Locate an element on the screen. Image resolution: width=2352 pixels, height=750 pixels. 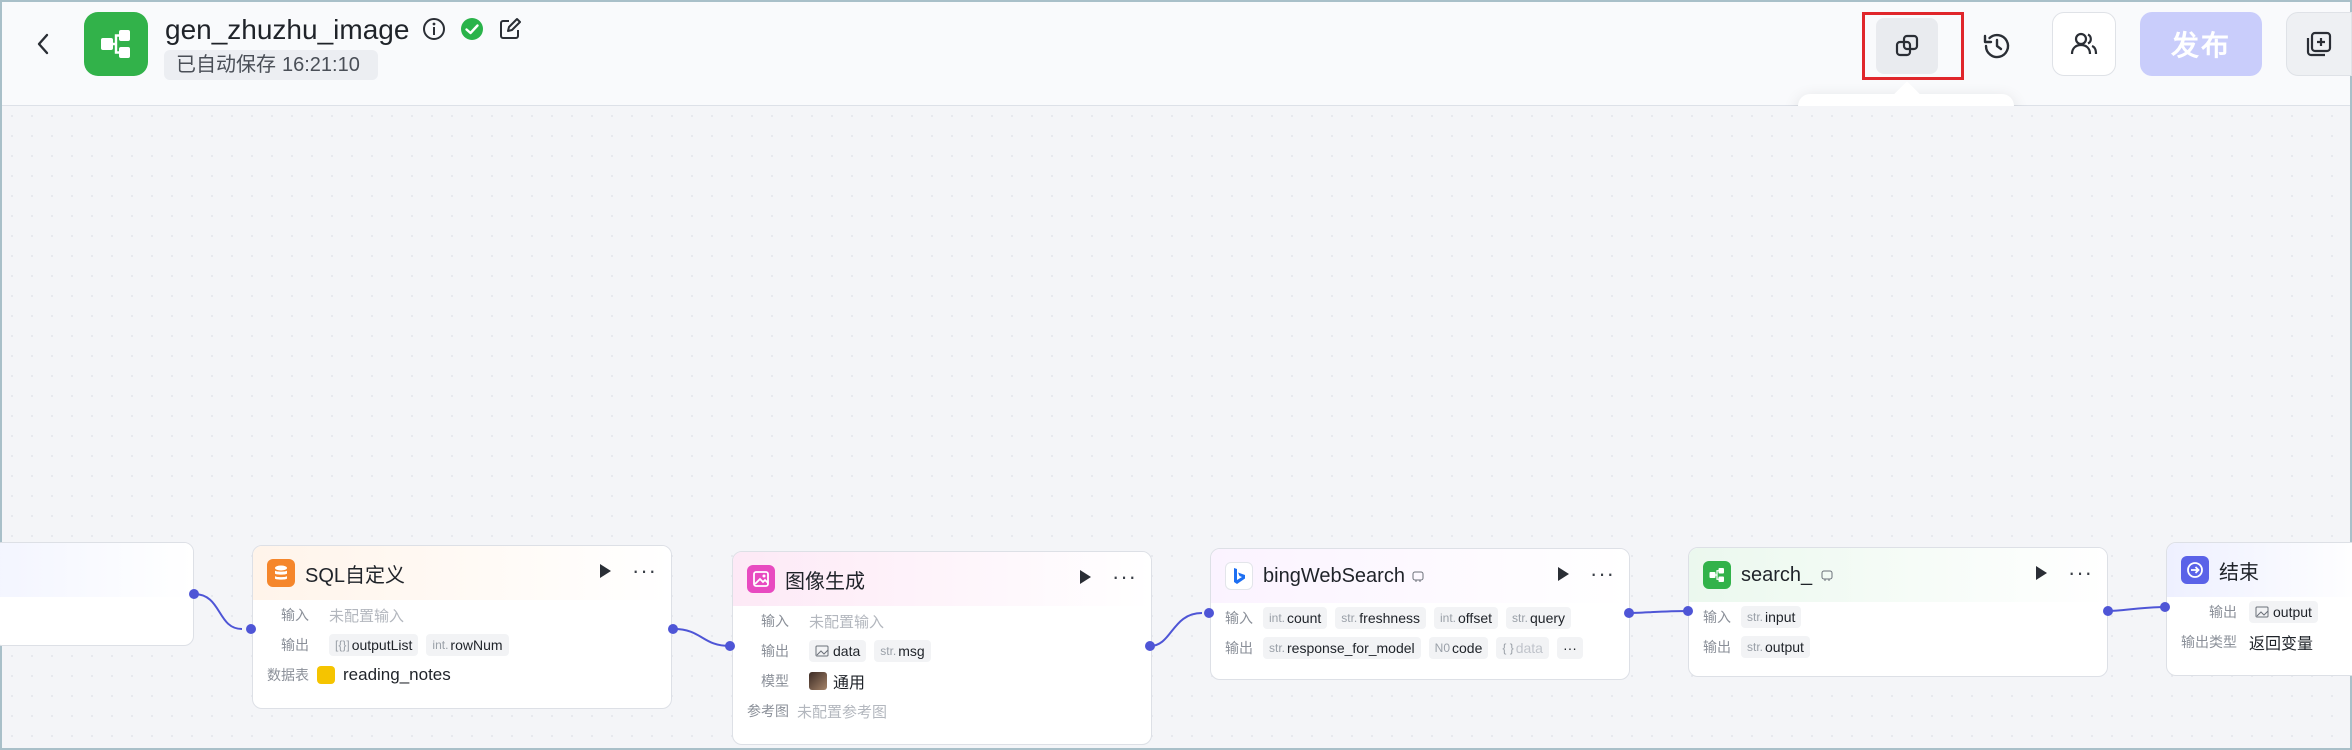
sql-node-title: SQL自定义 is located at coordinates (355, 575).